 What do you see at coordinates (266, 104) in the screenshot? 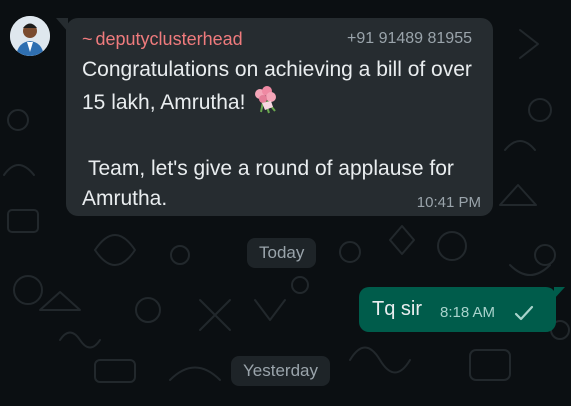
I see `bouquet-icon` at bounding box center [266, 104].